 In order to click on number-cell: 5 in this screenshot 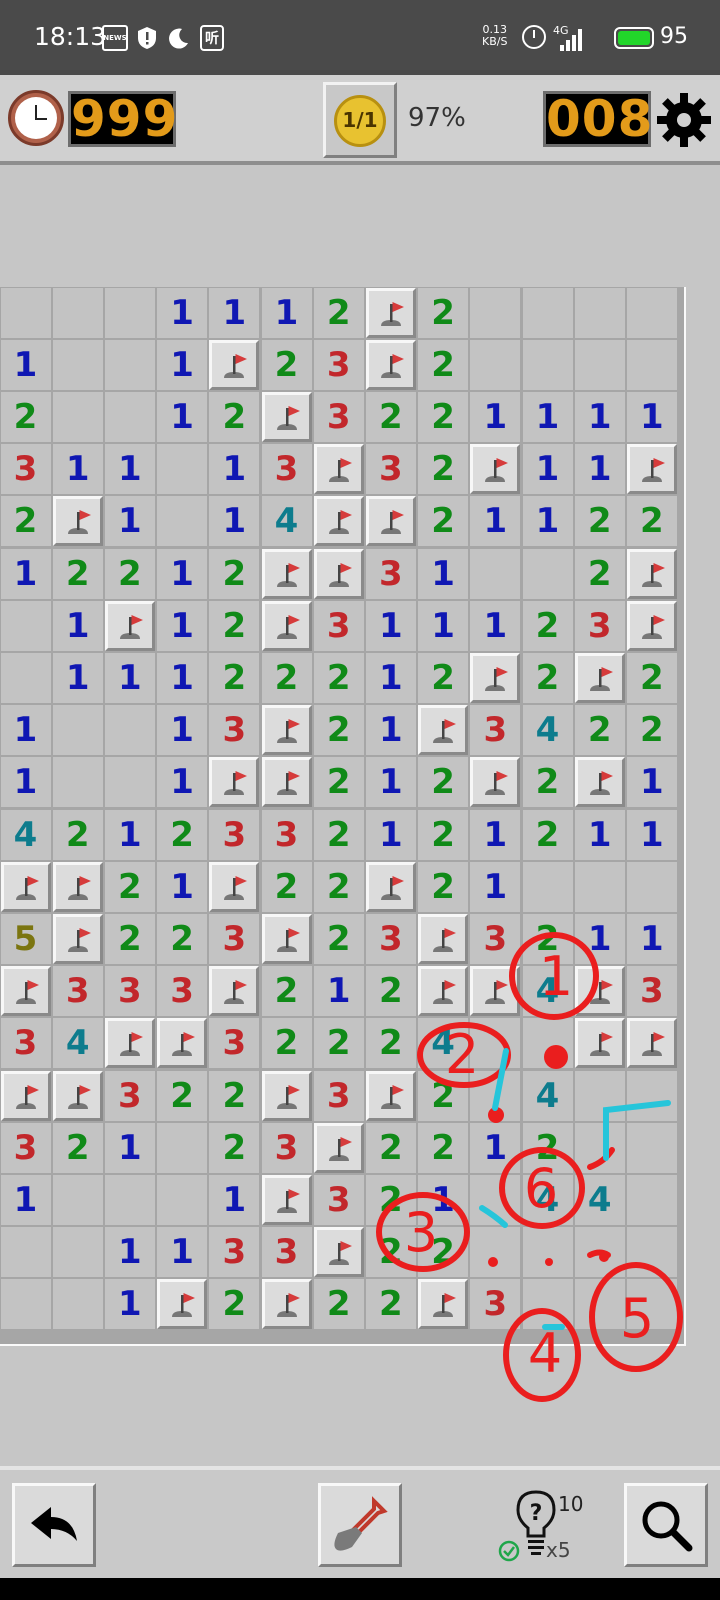, I will do `click(25, 938)`.